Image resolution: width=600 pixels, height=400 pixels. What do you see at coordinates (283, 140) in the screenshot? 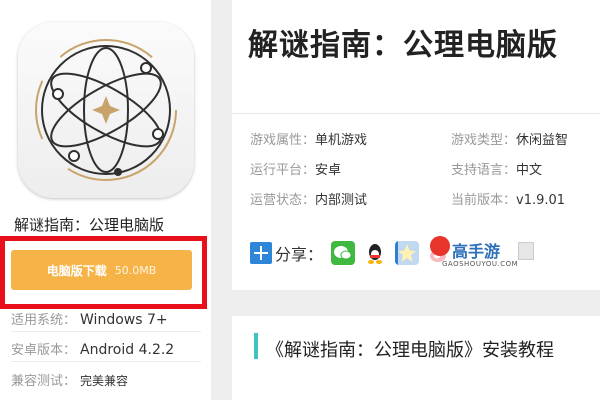
I see `attr-key: 游戏属性：` at bounding box center [283, 140].